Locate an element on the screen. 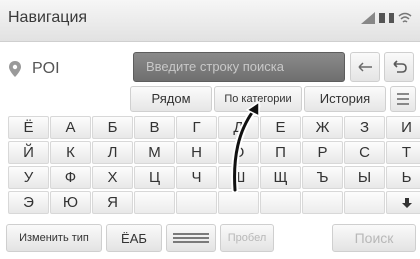  keyboard-row: Й К Л М Н О П Р С Т is located at coordinates (214, 152).